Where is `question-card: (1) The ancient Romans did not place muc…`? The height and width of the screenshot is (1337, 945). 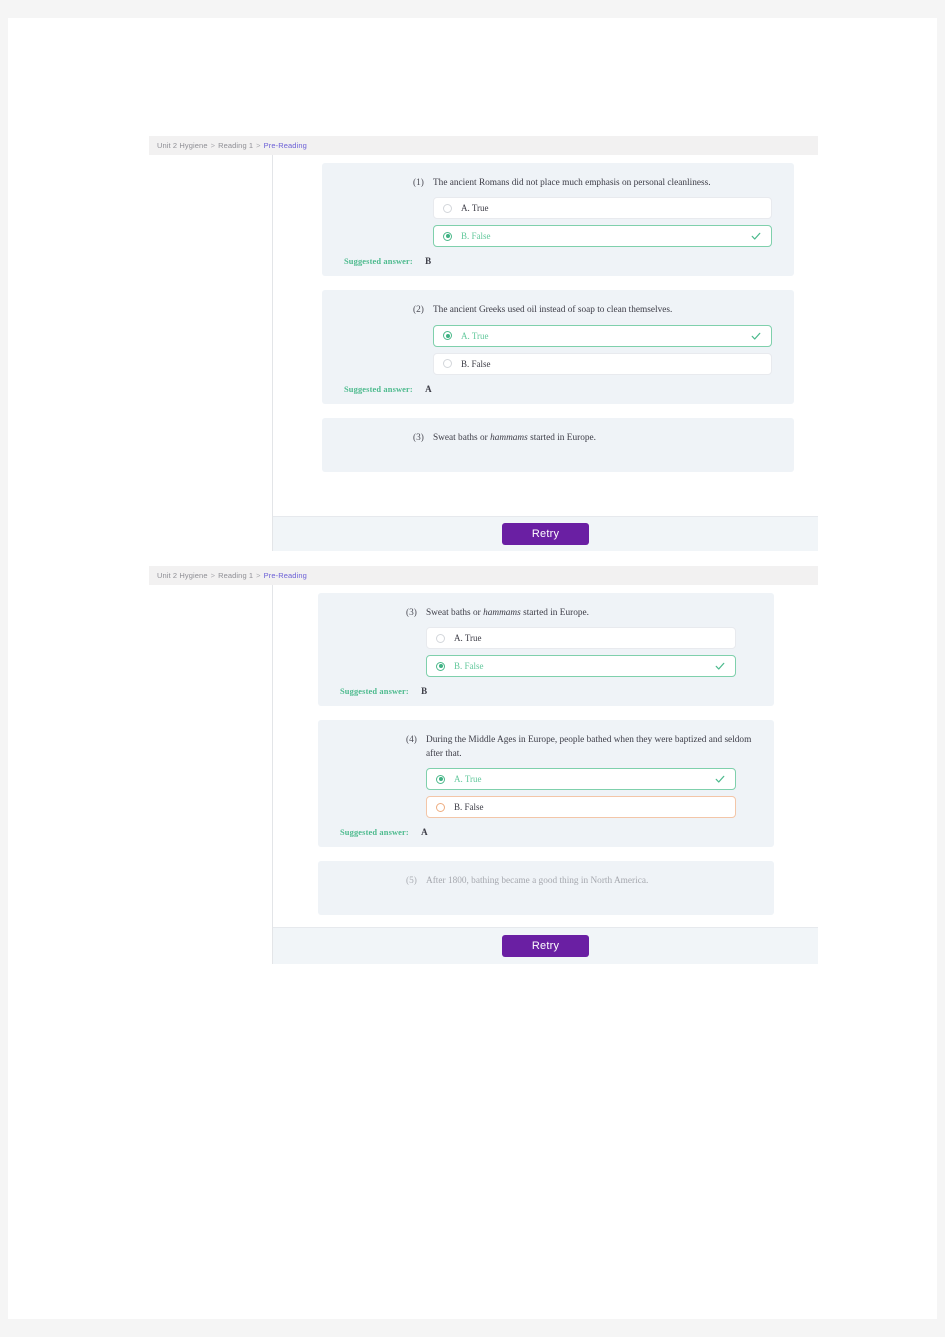
question-card: (1) The ancient Romans did not place muc… is located at coordinates (558, 220).